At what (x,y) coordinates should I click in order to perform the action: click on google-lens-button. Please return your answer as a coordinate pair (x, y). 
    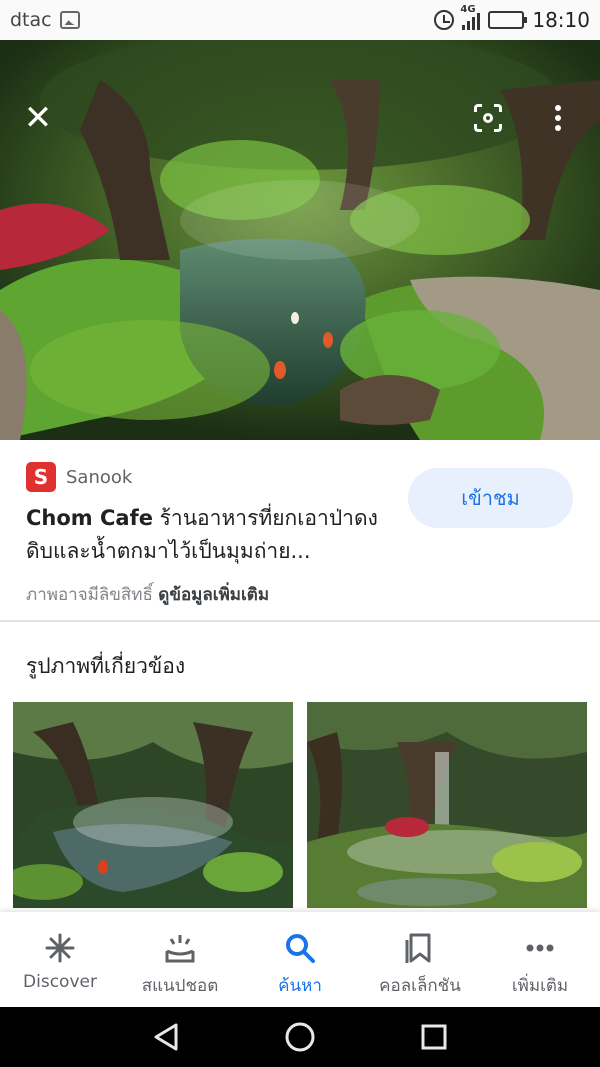
    Looking at the image, I should click on (488, 118).